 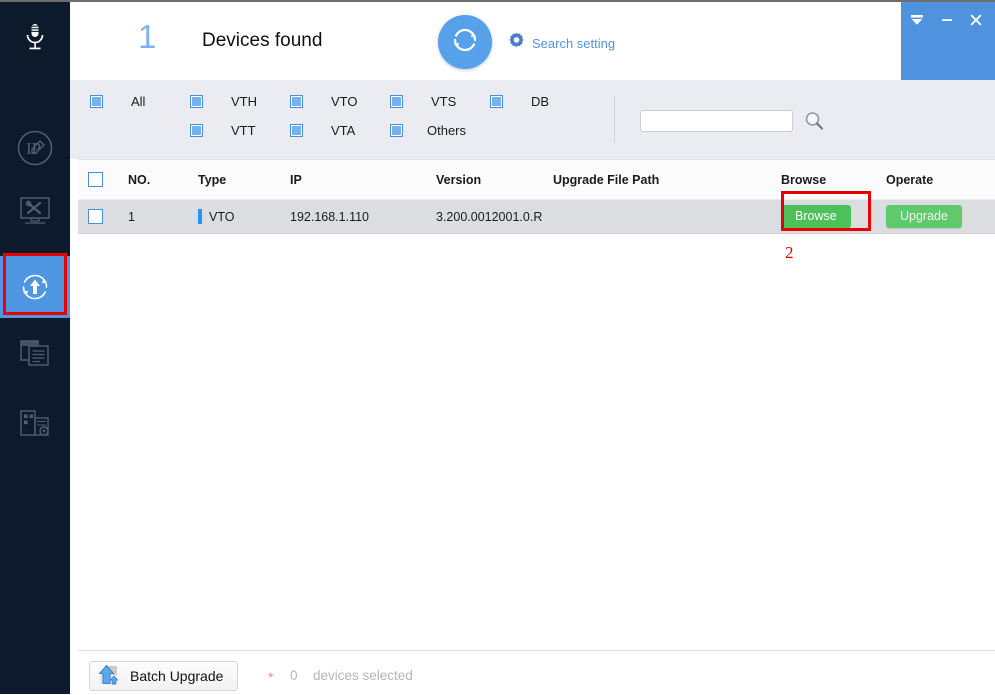 What do you see at coordinates (532, 119) in the screenshot?
I see `filter-bar: All VTH VTO VTS DB VTT VTA Others` at bounding box center [532, 119].